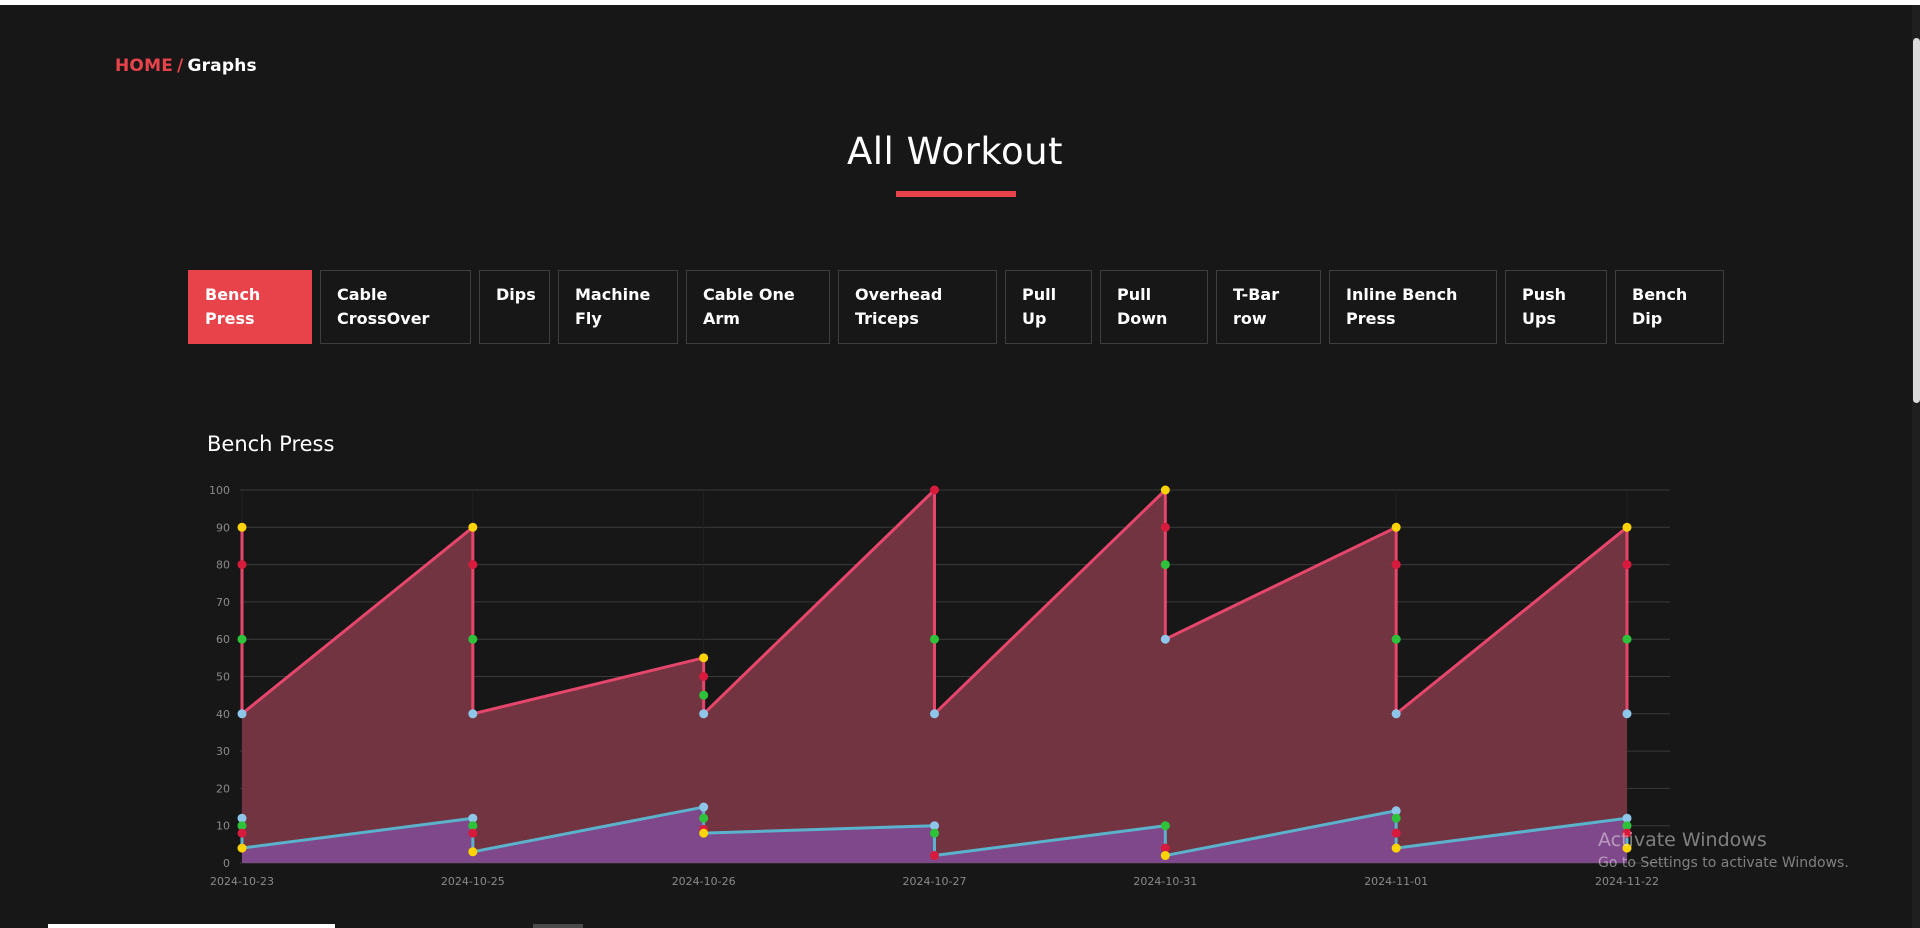 This screenshot has height=928, width=1920. I want to click on x-tick-label: 2024-10-27, so click(935, 881).